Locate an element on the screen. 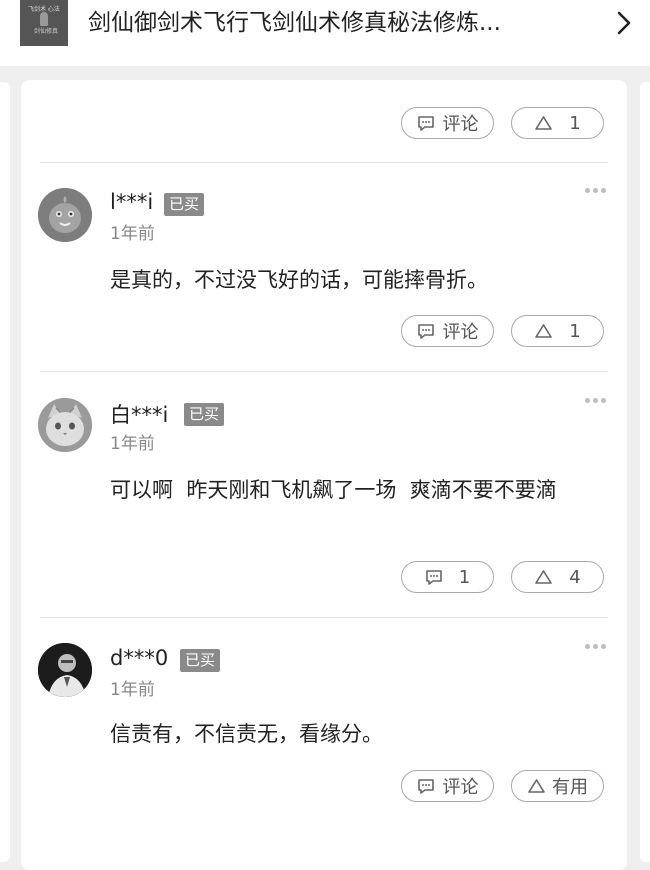  comment-reply-count: 1 is located at coordinates (464, 577).